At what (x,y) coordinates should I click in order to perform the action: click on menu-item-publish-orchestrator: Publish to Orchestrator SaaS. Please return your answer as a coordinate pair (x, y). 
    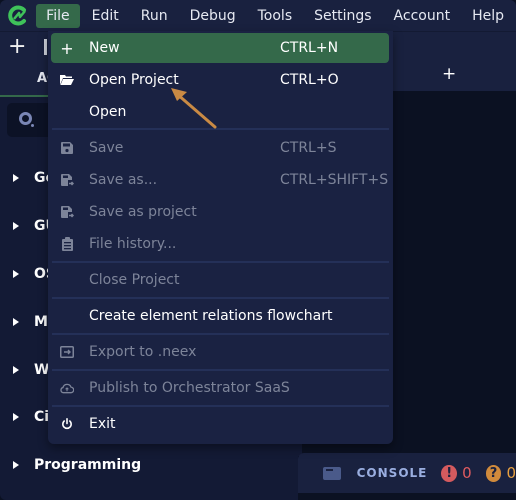
    Looking at the image, I should click on (220, 388).